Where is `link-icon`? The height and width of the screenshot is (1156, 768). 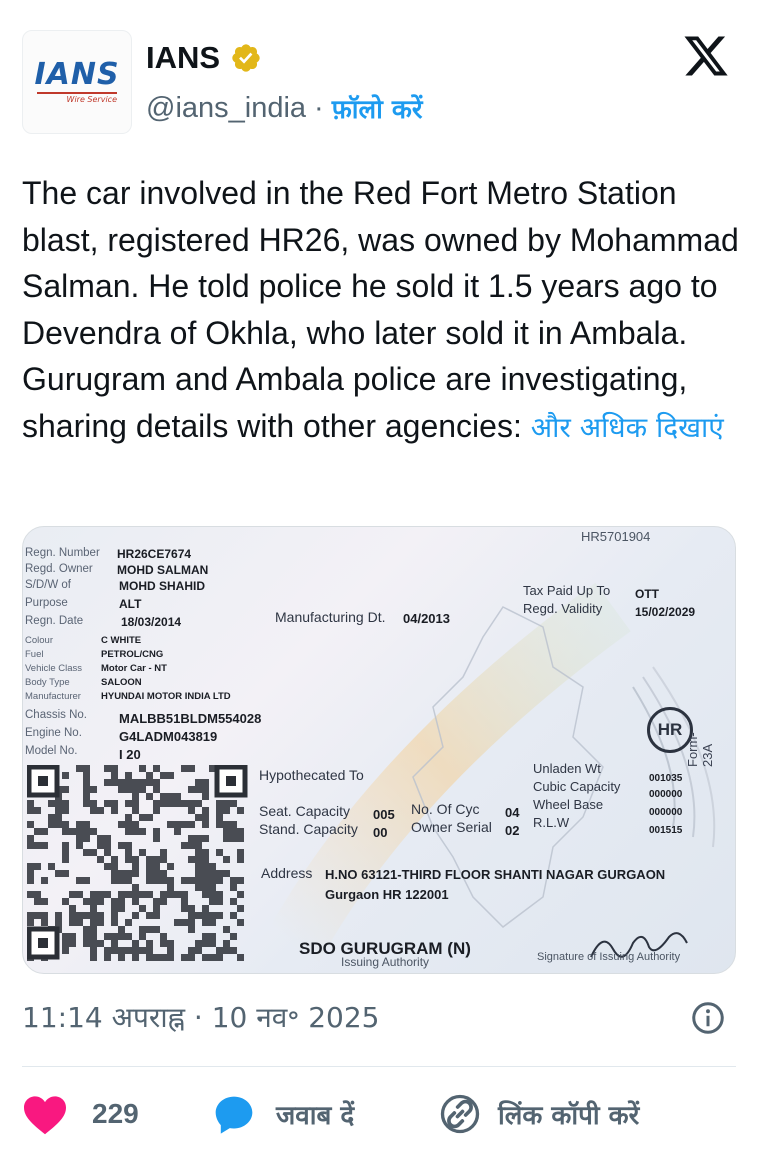 link-icon is located at coordinates (460, 1114).